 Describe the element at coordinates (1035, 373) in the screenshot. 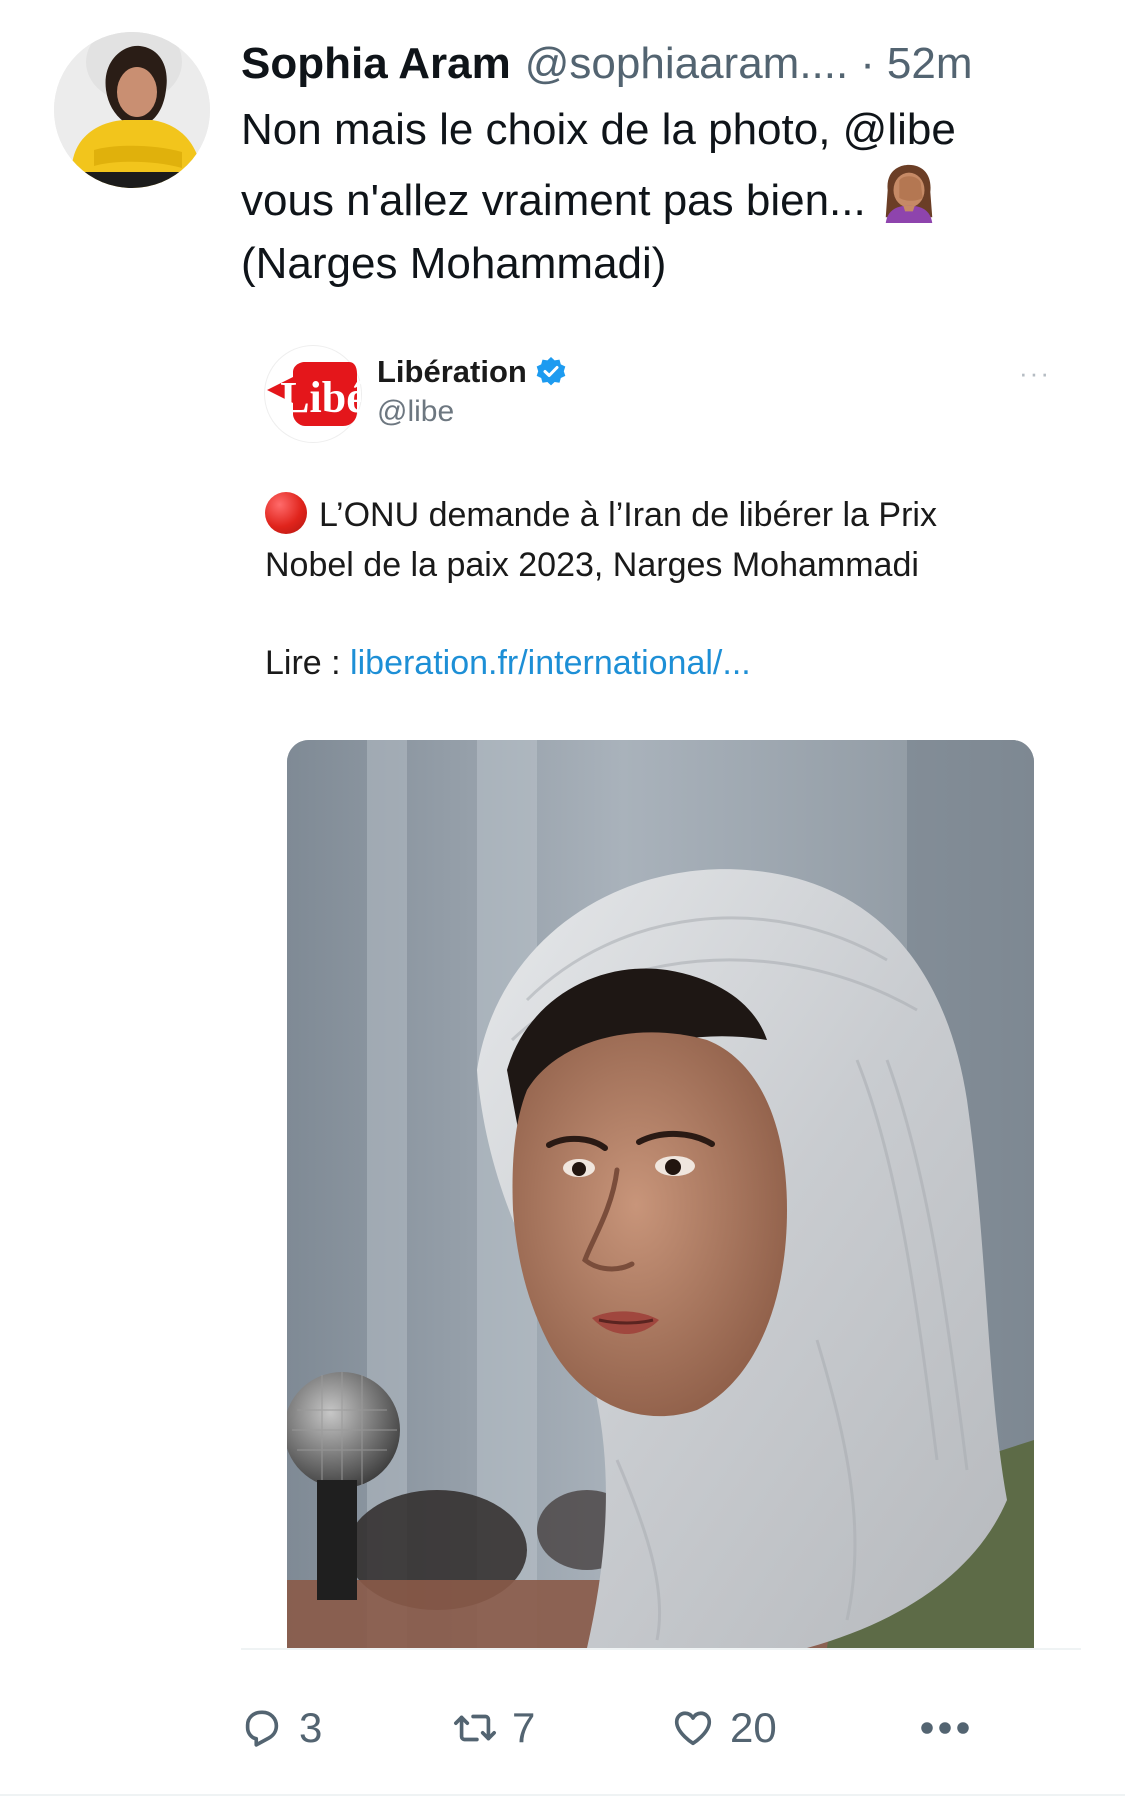

I see `embed-more-icon: ···` at that location.